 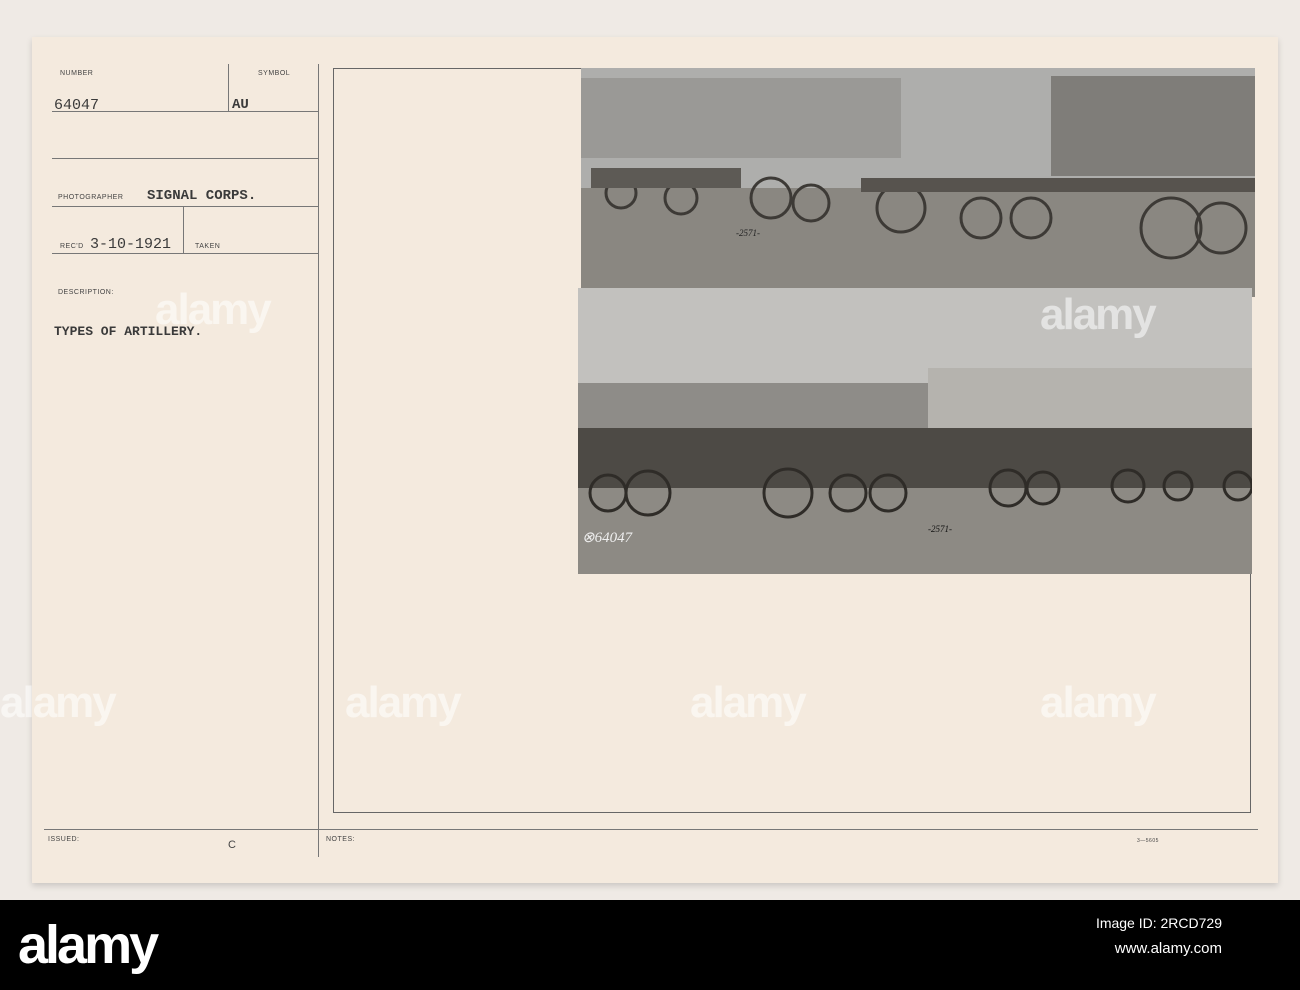 I want to click on recd-value: 3-10-1921, so click(x=131, y=244).